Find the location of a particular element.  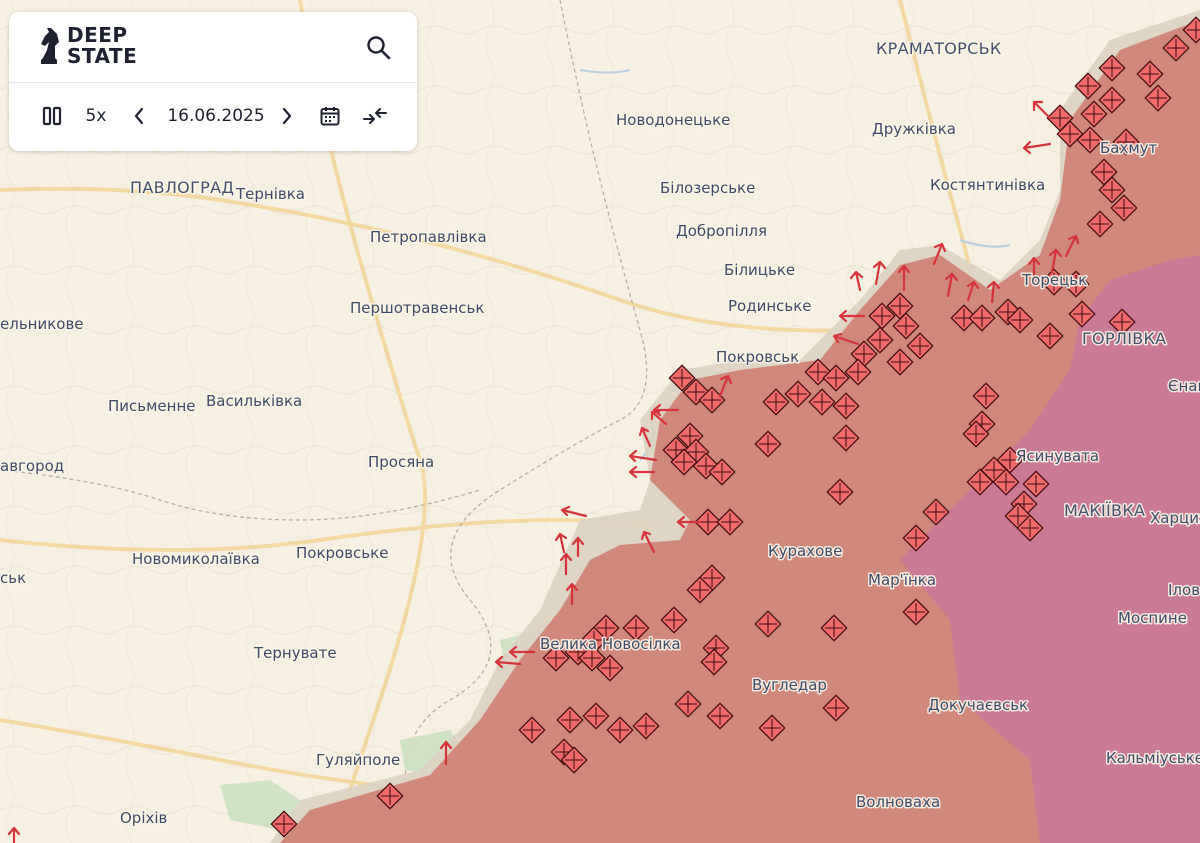

compare-button is located at coordinates (375, 116).